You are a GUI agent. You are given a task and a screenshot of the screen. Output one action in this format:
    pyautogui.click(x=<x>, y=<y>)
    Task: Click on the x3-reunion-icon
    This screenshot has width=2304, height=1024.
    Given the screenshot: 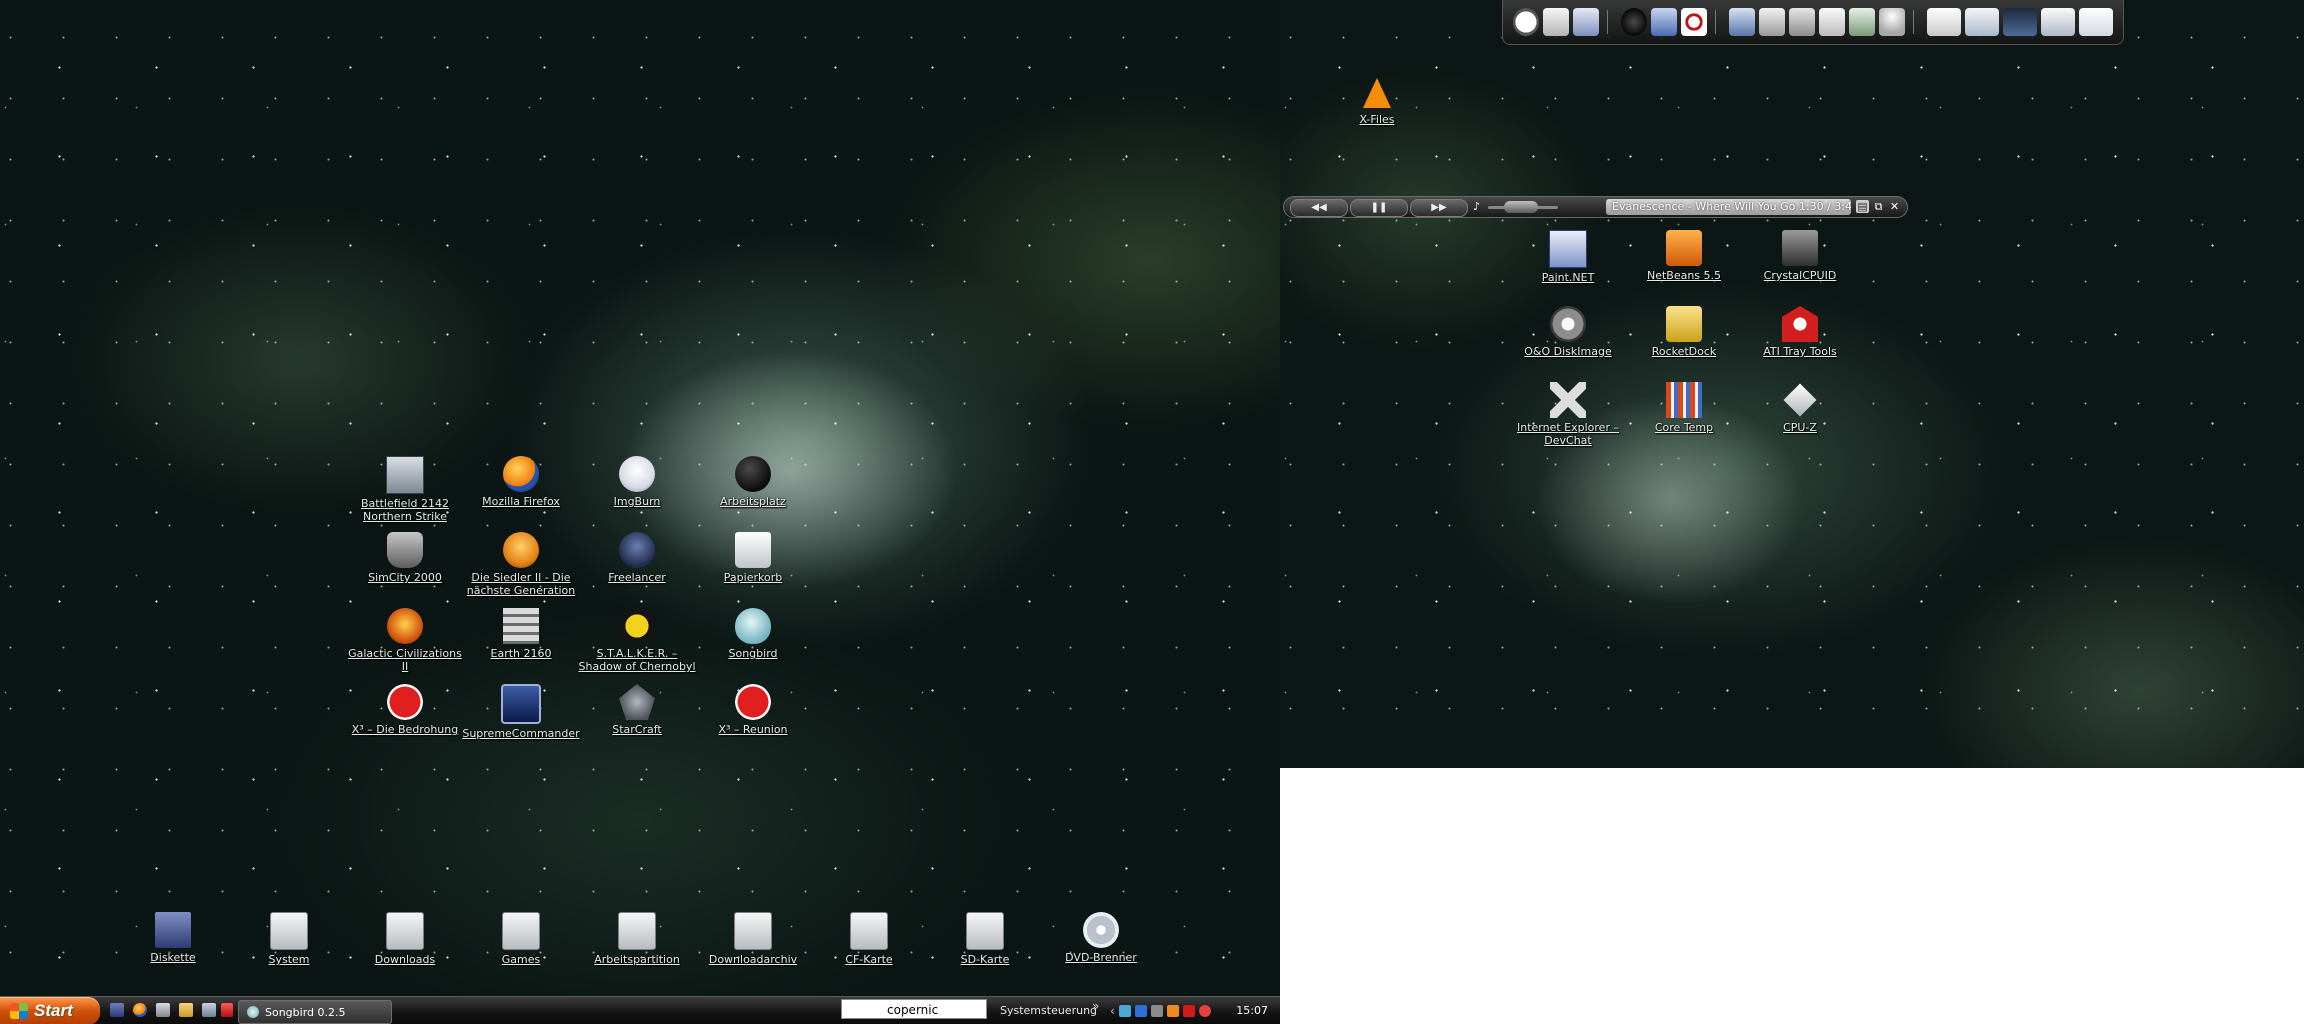 What is the action you would take?
    pyautogui.click(x=753, y=702)
    